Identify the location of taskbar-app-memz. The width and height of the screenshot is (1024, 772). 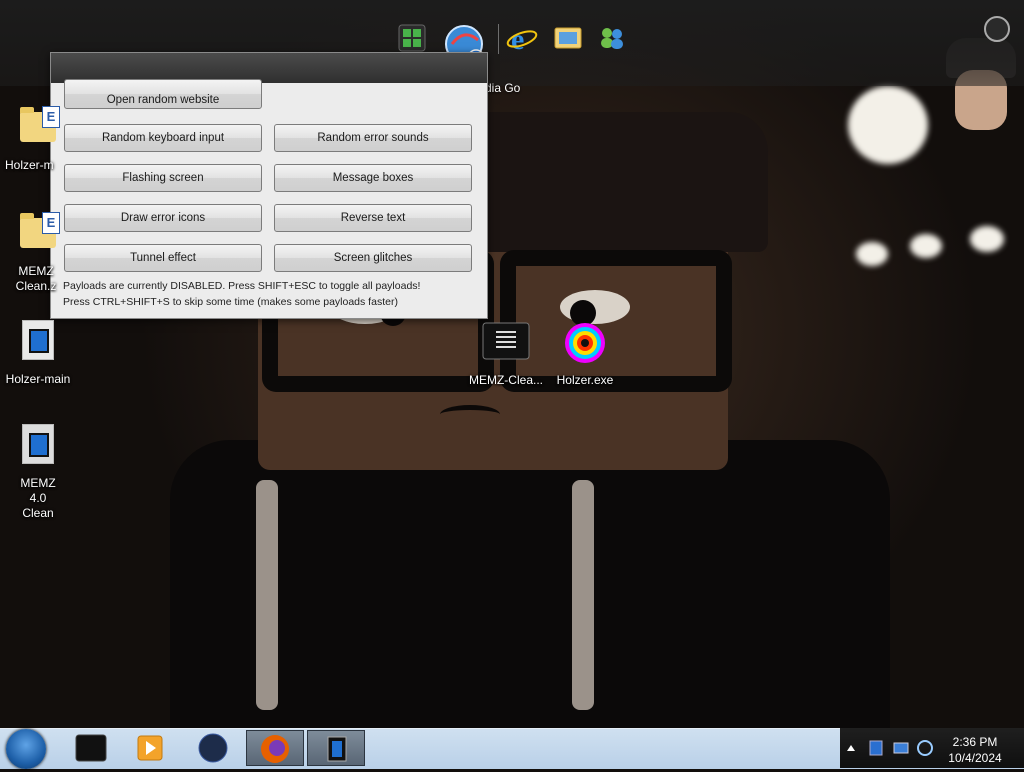
(336, 748).